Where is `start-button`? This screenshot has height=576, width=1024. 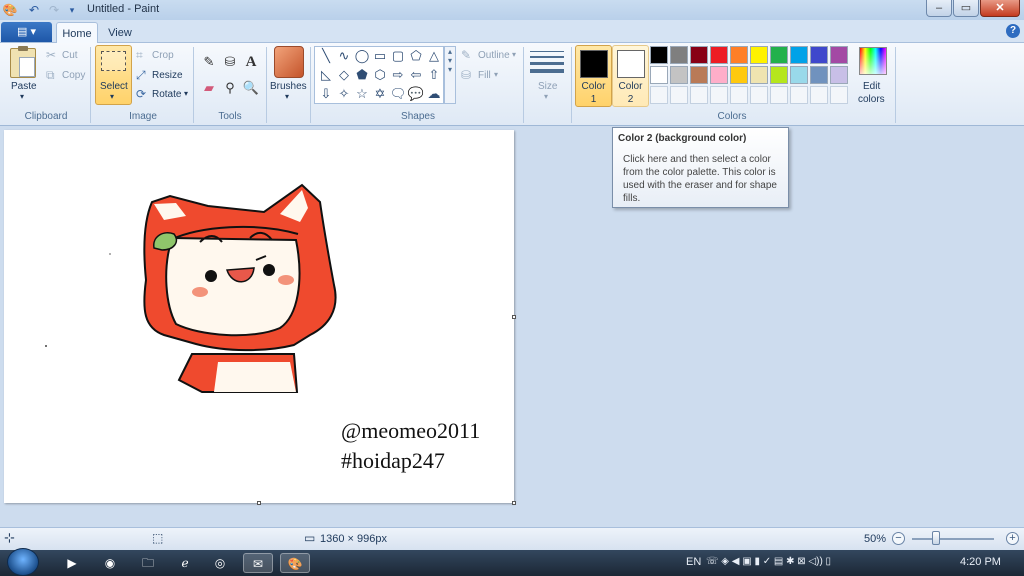
start-button is located at coordinates (23, 562).